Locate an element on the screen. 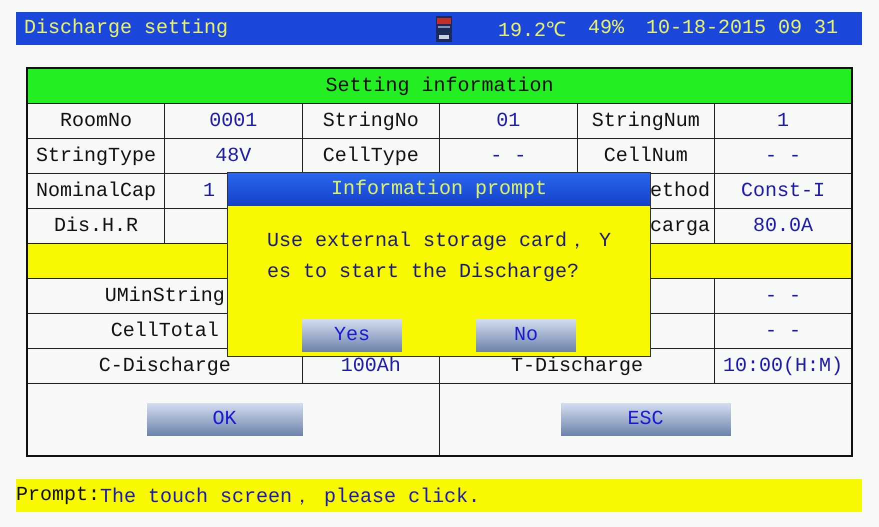  label-cell: StringNum is located at coordinates (645, 121).